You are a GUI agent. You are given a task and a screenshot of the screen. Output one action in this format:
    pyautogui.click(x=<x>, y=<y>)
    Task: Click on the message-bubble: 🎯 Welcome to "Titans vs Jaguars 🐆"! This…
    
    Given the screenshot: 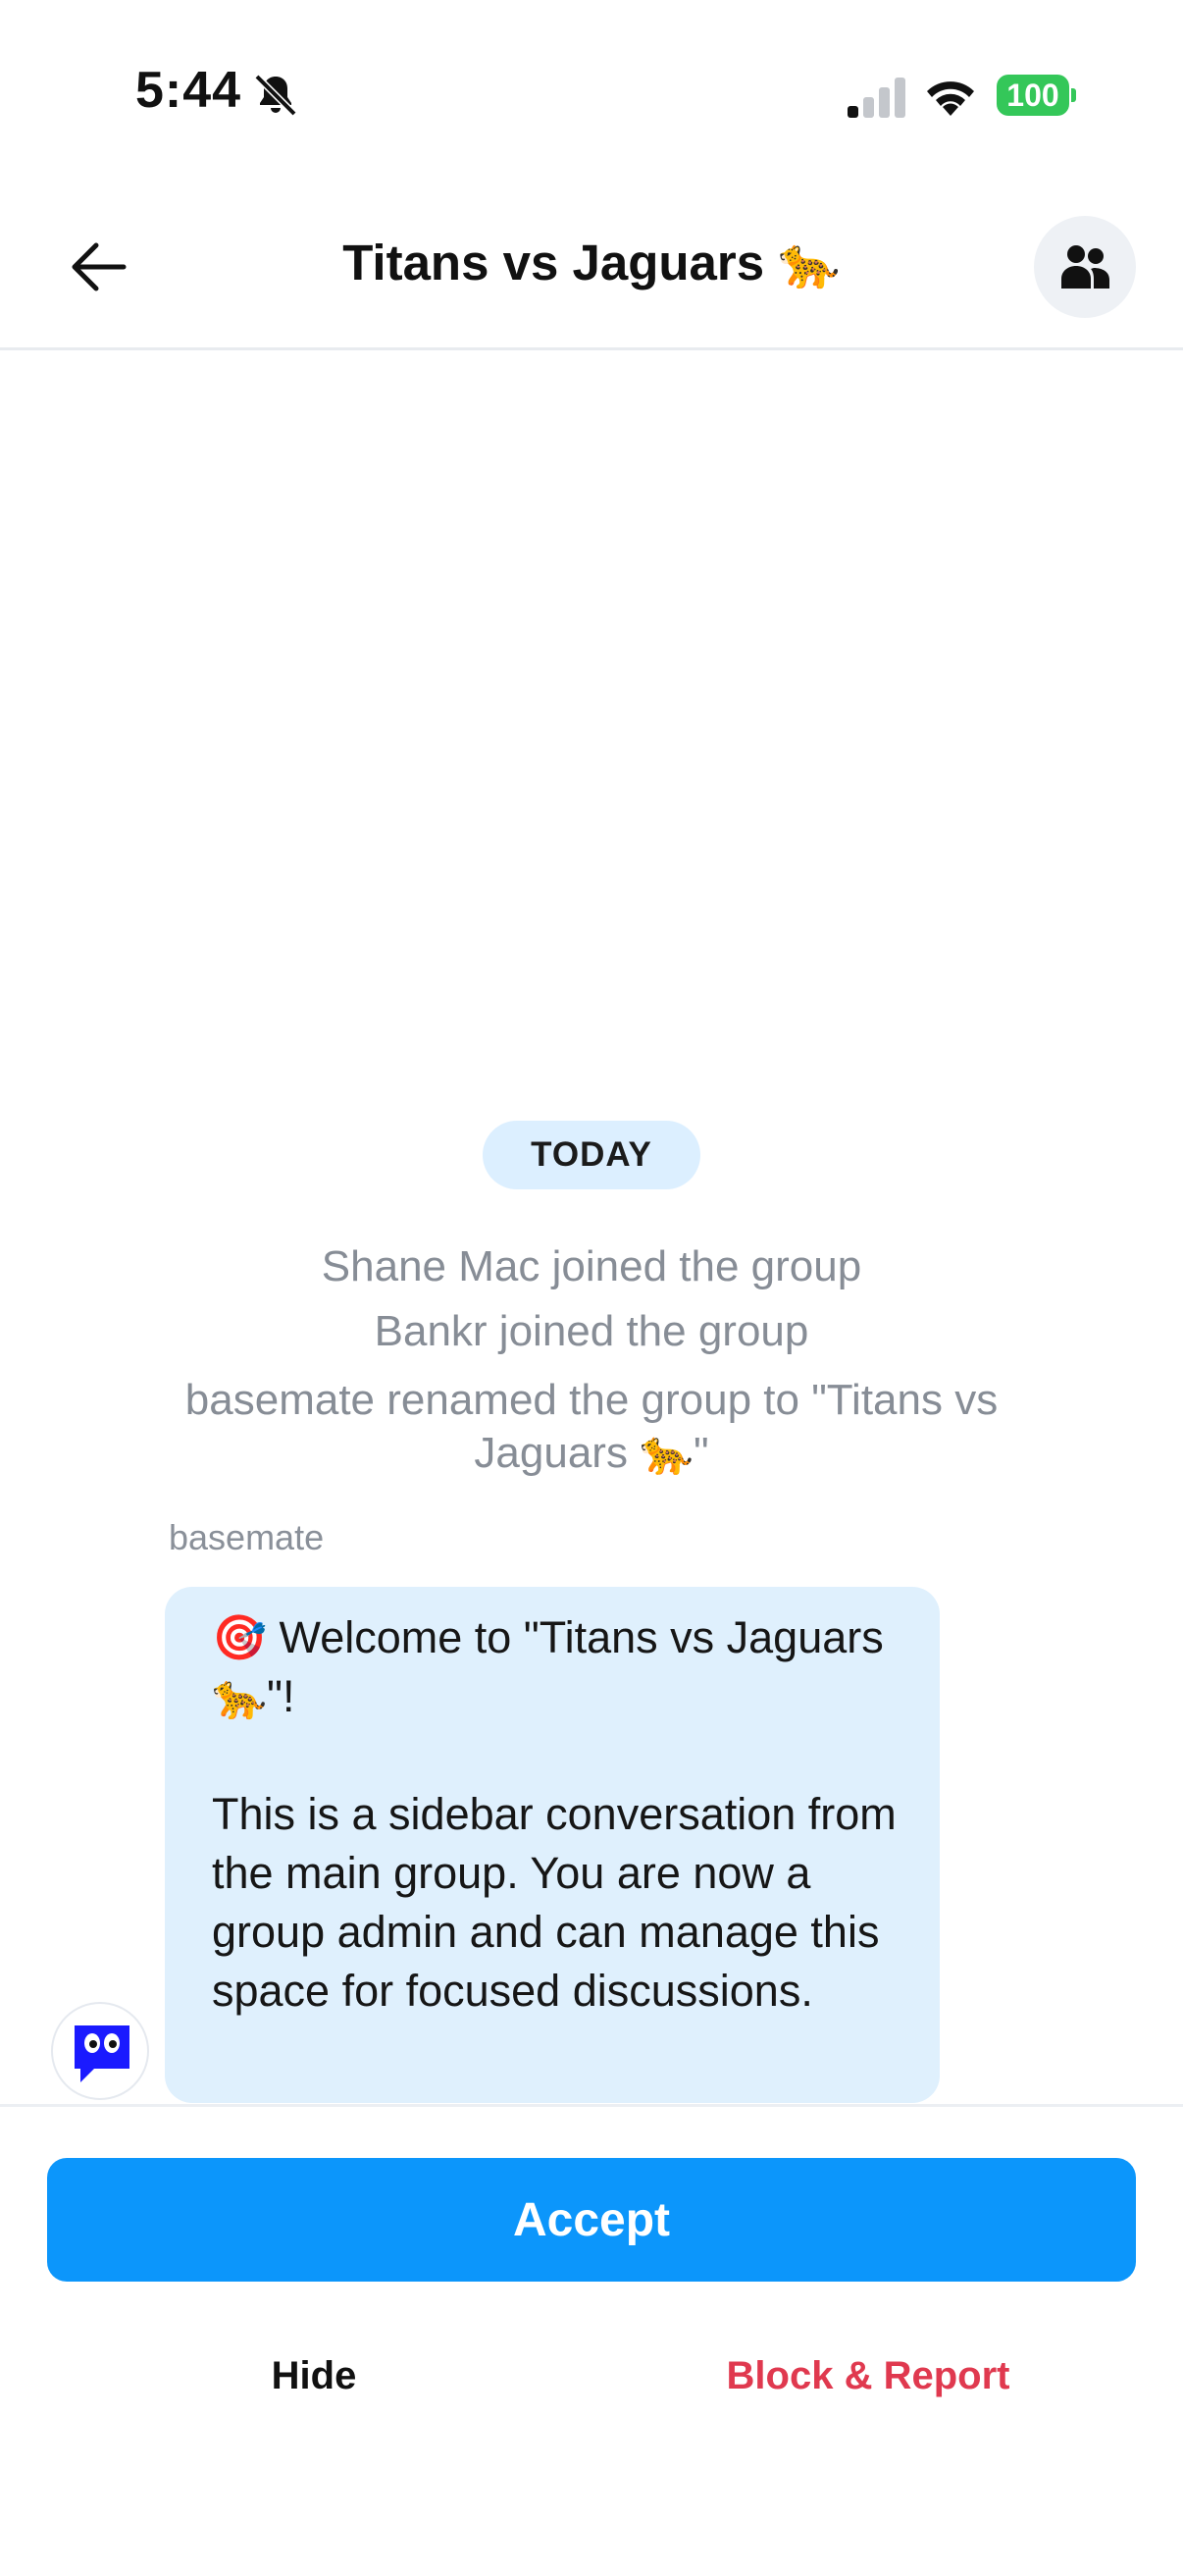 What is the action you would take?
    pyautogui.click(x=552, y=1845)
    